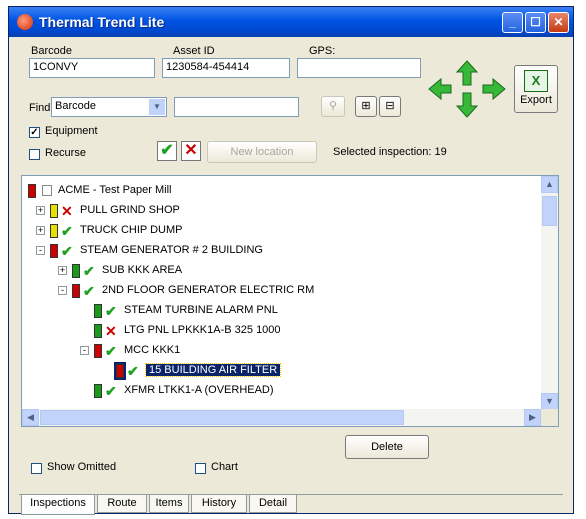 This screenshot has height=519, width=586. What do you see at coordinates (131, 230) in the screenshot?
I see `tree-node-label: TRUCK CHIP DUMP` at bounding box center [131, 230].